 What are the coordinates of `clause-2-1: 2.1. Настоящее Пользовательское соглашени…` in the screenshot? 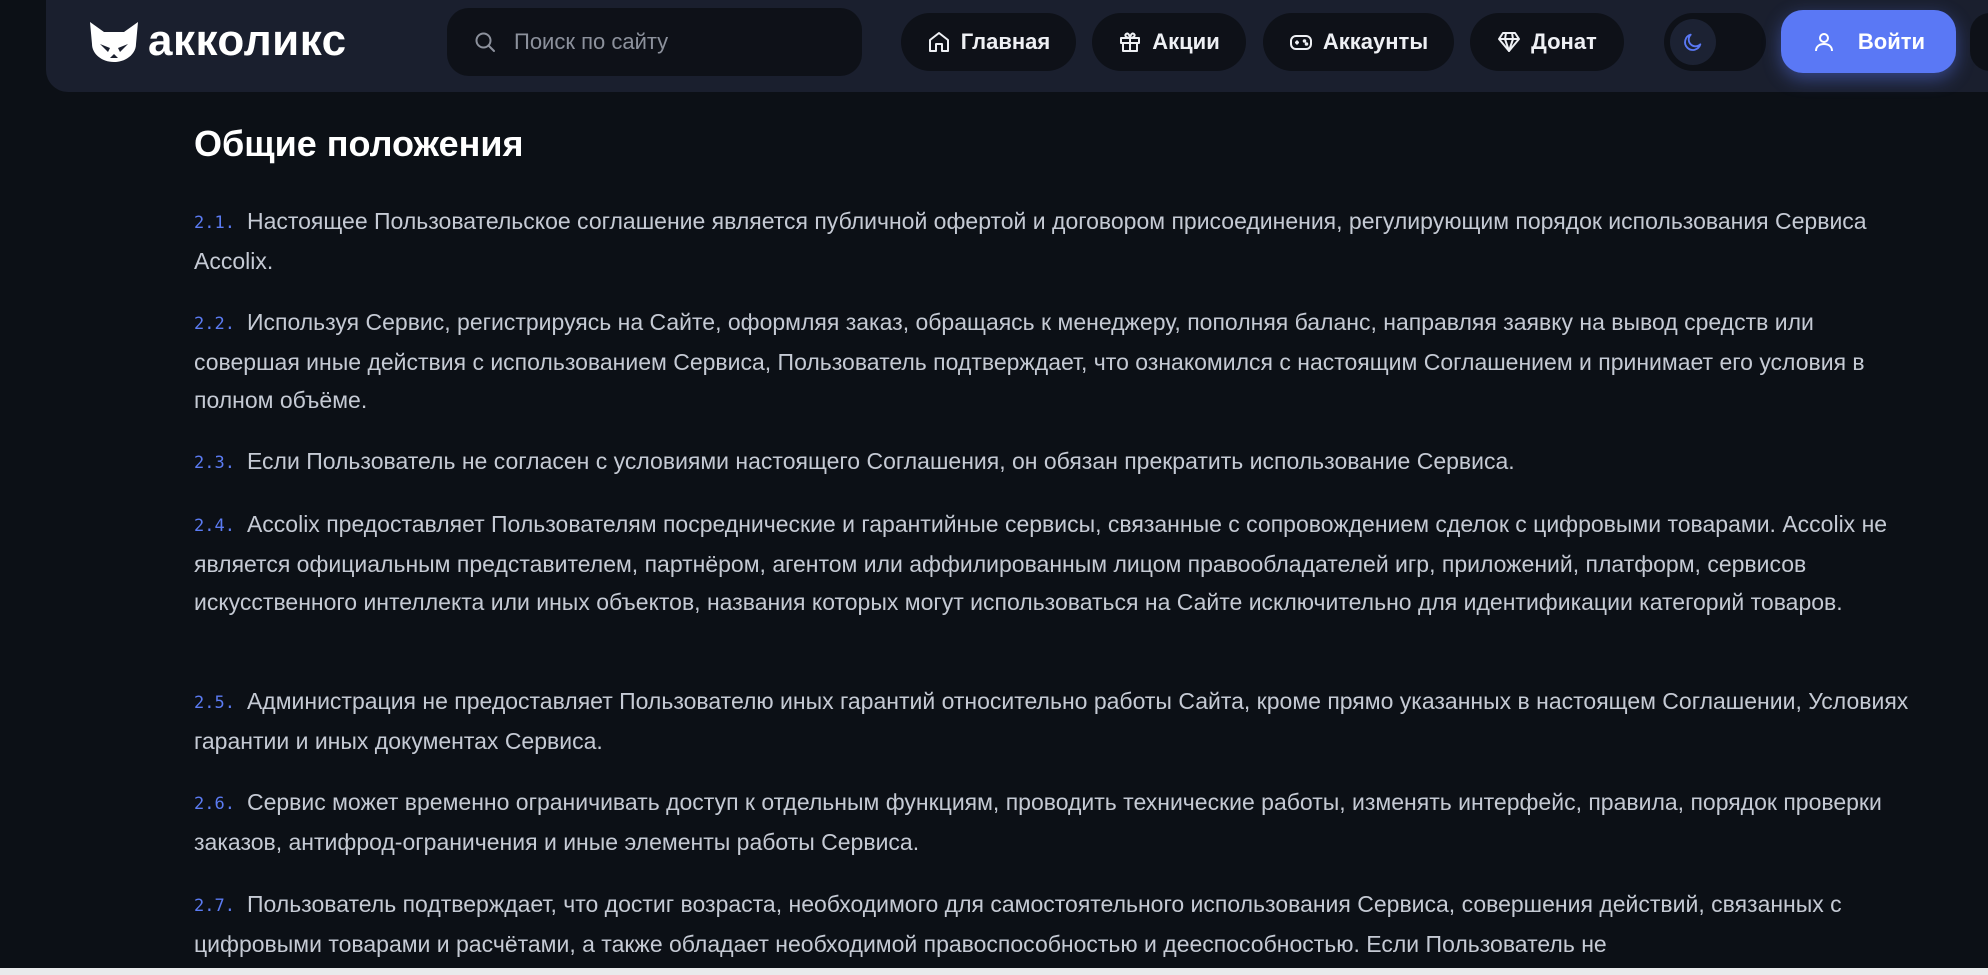 It's located at (1054, 241).